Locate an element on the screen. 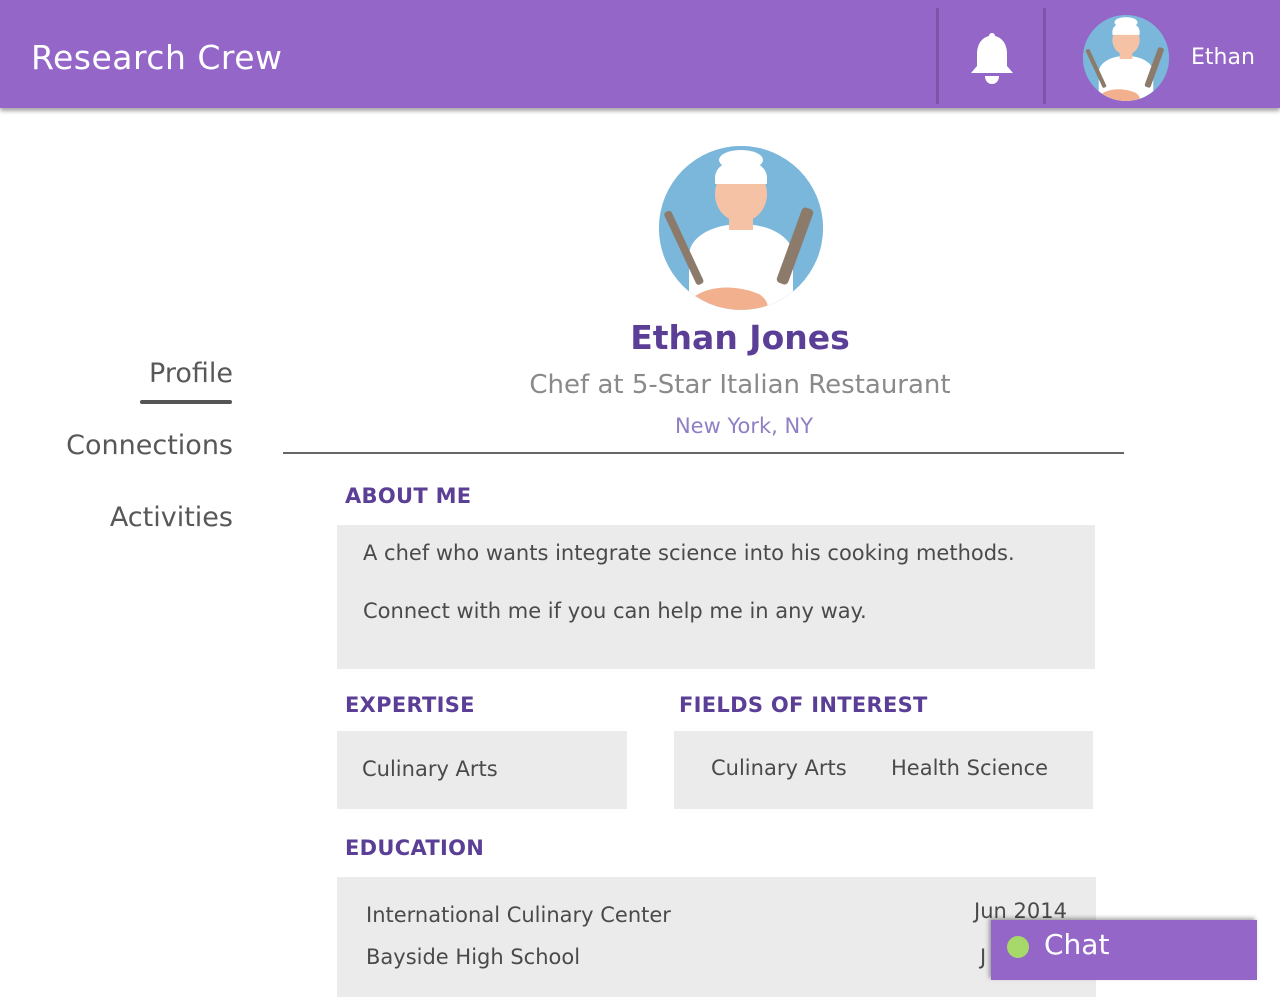 The image size is (1280, 997). interest-tag: Health Science is located at coordinates (969, 768).